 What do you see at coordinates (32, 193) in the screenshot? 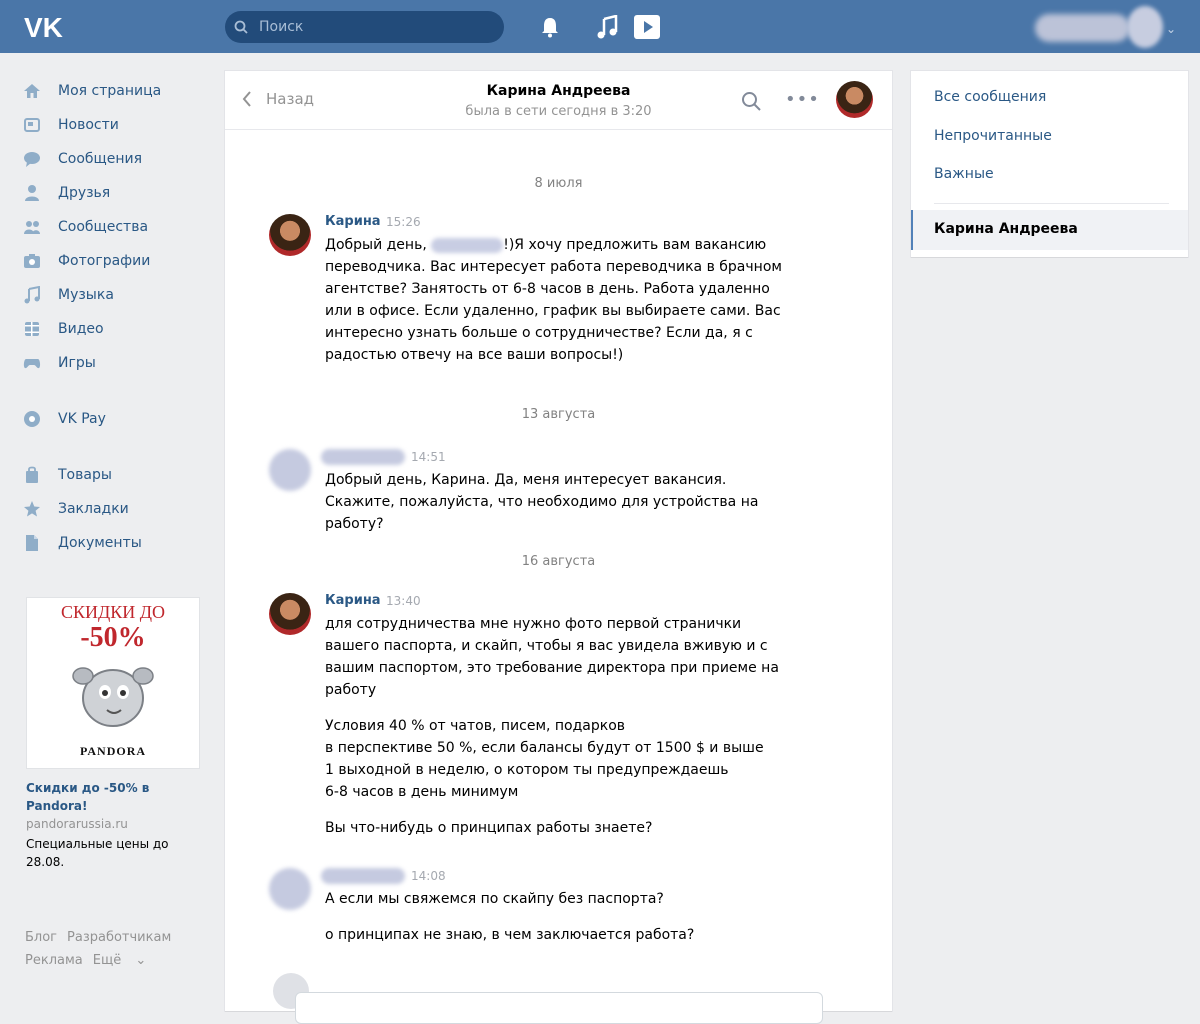
I see `friends-icon` at bounding box center [32, 193].